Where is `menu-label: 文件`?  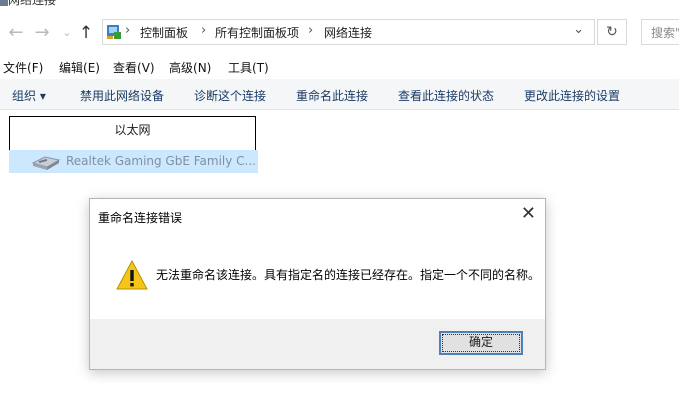 menu-label: 文件 is located at coordinates (15, 68).